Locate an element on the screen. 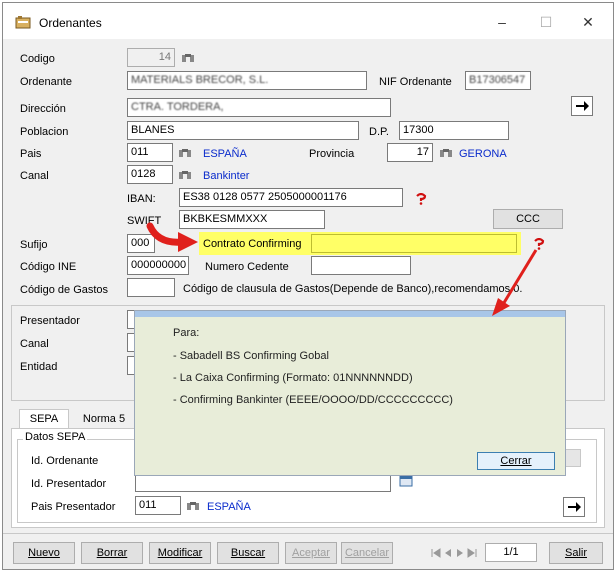 The width and height of the screenshot is (616, 572). salir-label: Salir is located at coordinates (575, 553).